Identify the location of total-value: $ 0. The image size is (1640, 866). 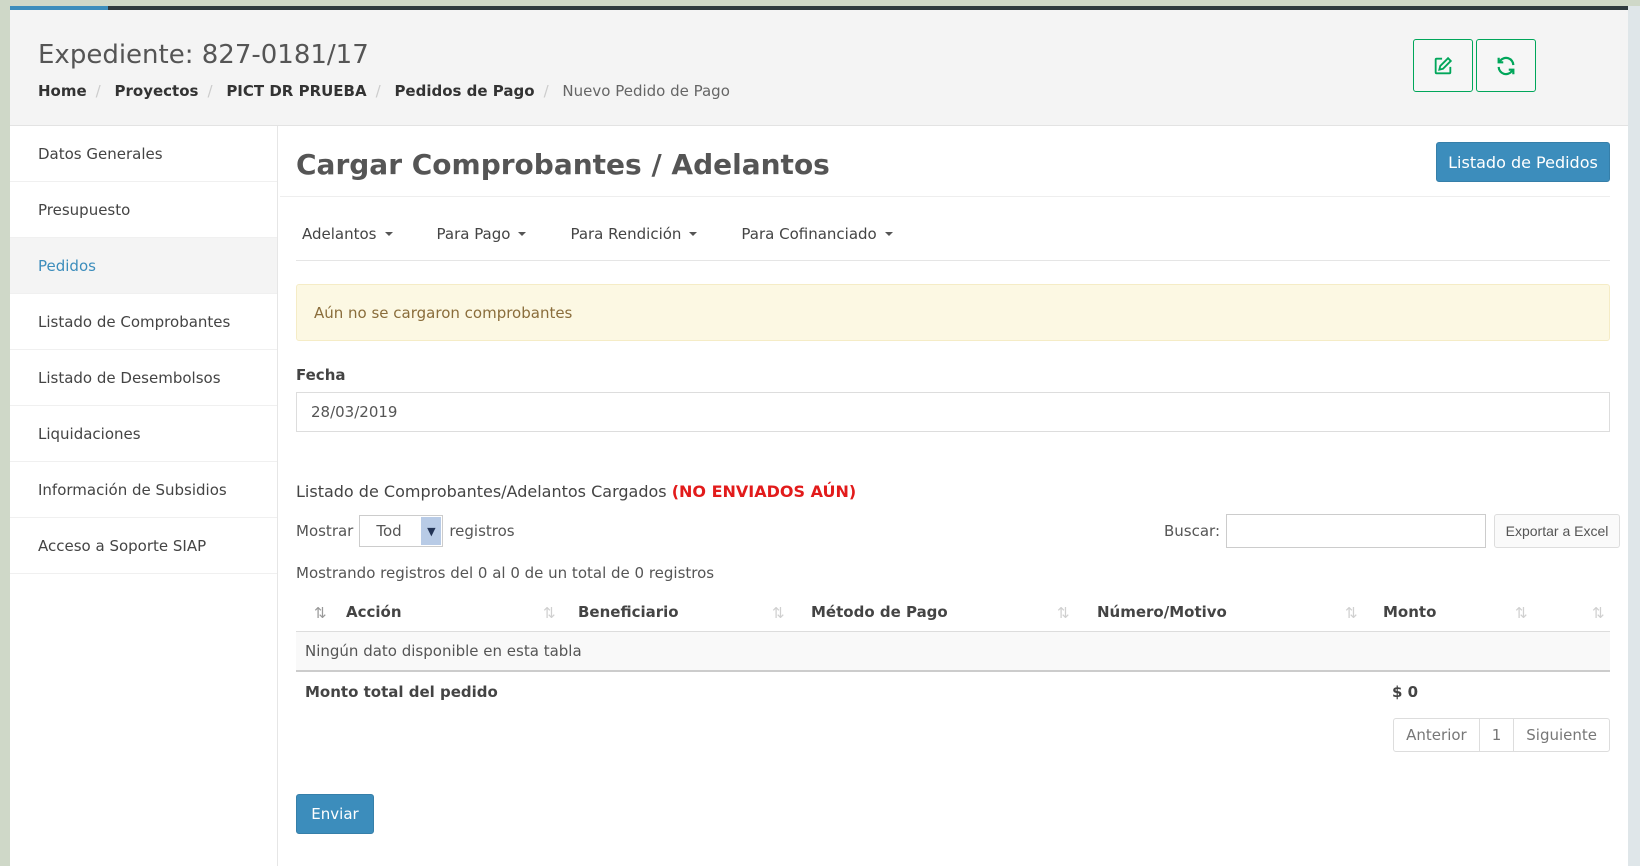
(1405, 692).